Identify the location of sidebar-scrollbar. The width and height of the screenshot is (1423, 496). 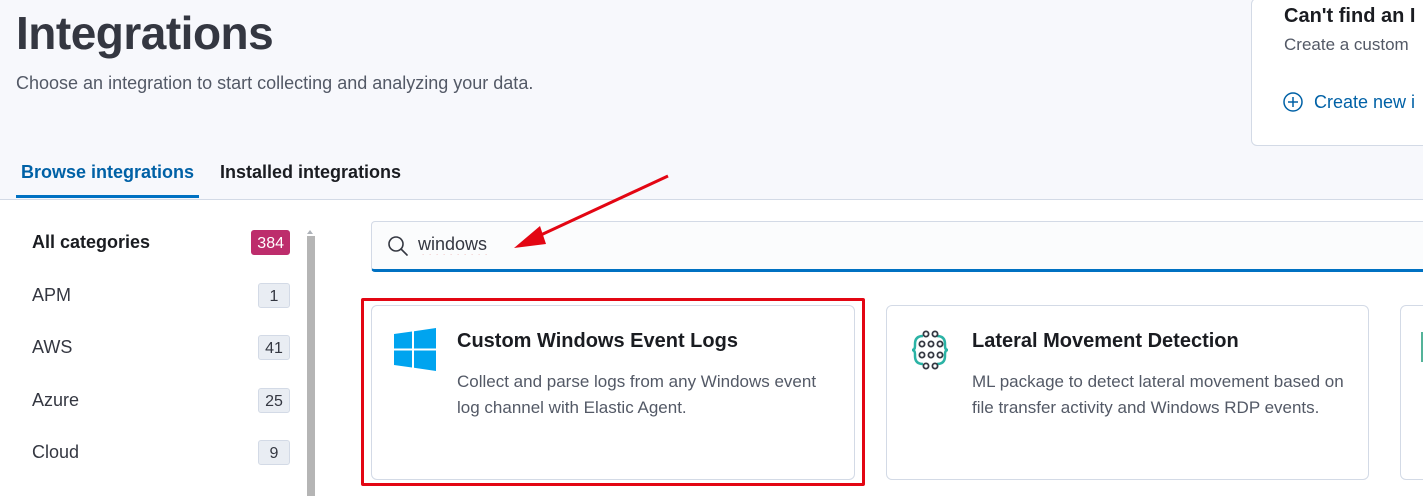
(311, 363).